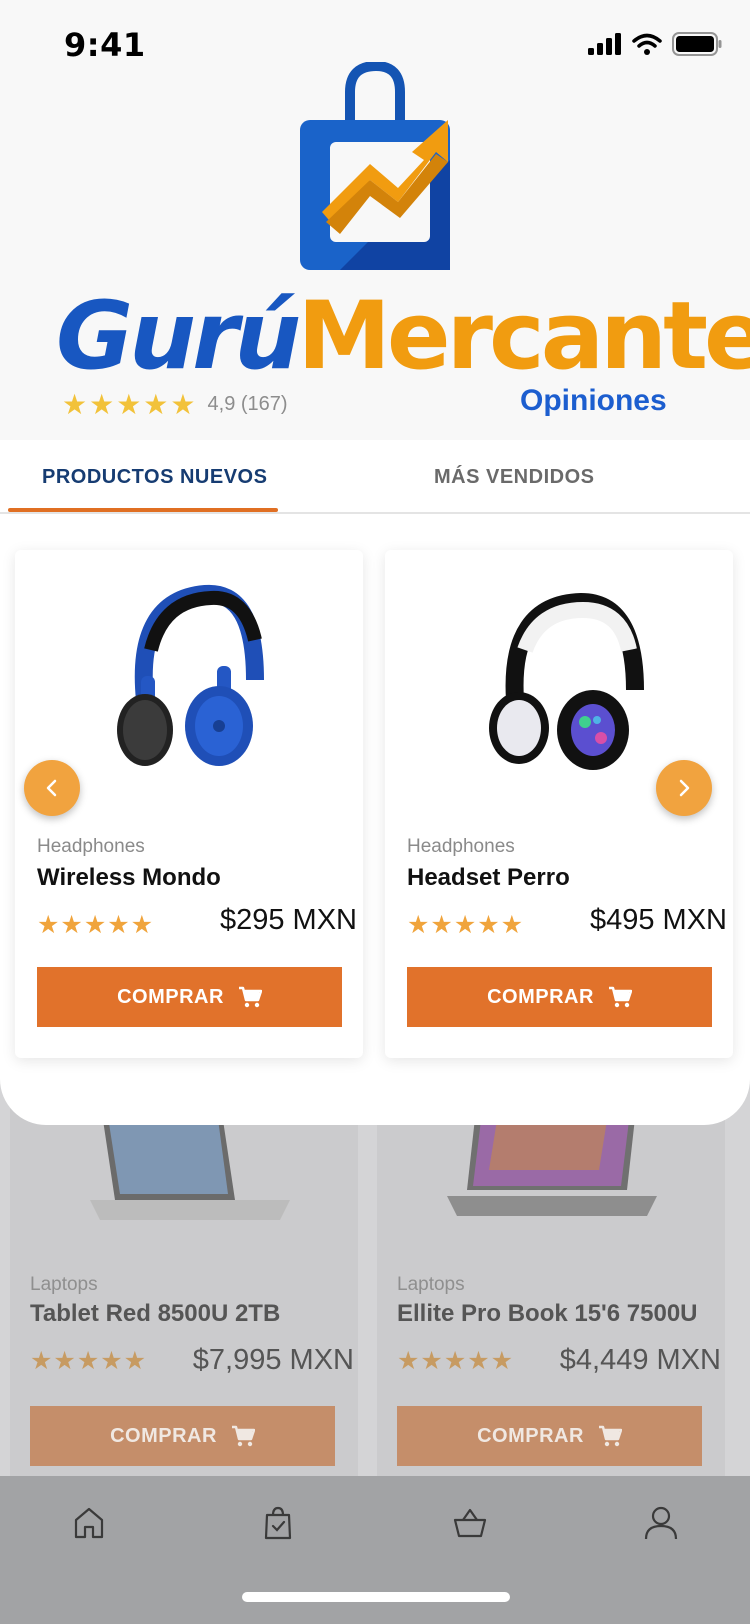 The image size is (750, 1624). I want to click on home-icon, so click(89, 1523).